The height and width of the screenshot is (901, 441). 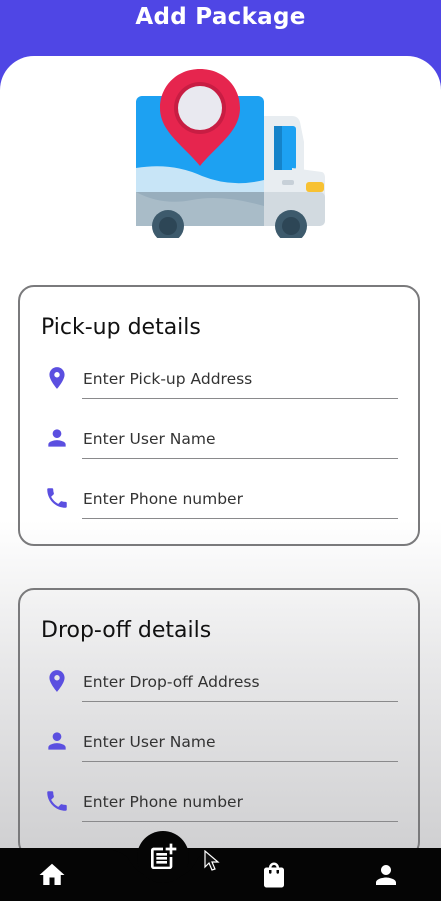 I want to click on pickup-details-title: Pick-up details, so click(x=121, y=327).